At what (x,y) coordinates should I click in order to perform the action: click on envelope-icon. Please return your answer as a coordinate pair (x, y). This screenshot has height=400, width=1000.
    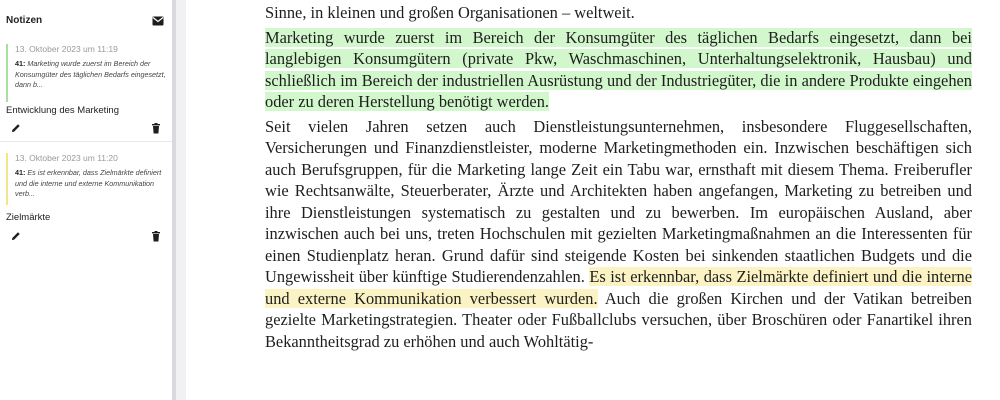
    Looking at the image, I should click on (158, 21).